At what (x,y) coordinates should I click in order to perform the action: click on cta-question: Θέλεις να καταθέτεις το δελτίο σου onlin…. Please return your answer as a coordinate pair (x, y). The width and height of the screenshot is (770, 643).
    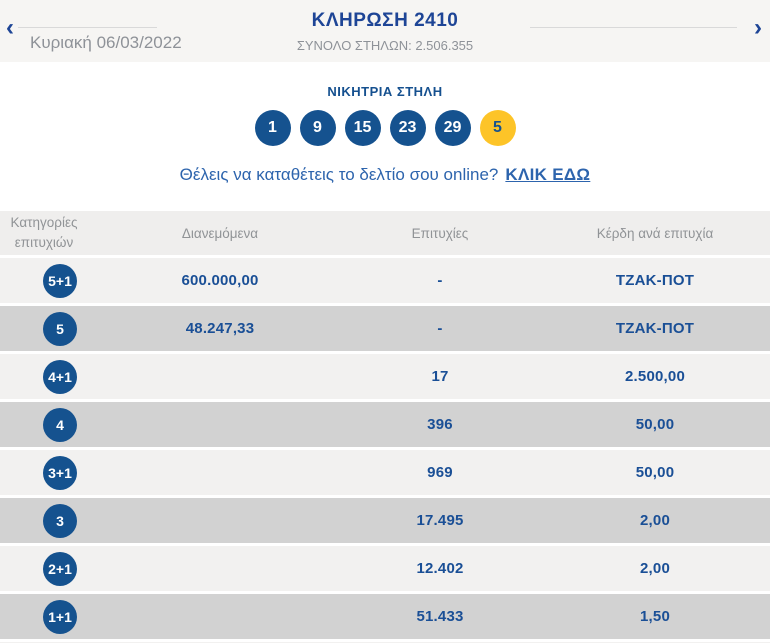
    Looking at the image, I should click on (339, 174).